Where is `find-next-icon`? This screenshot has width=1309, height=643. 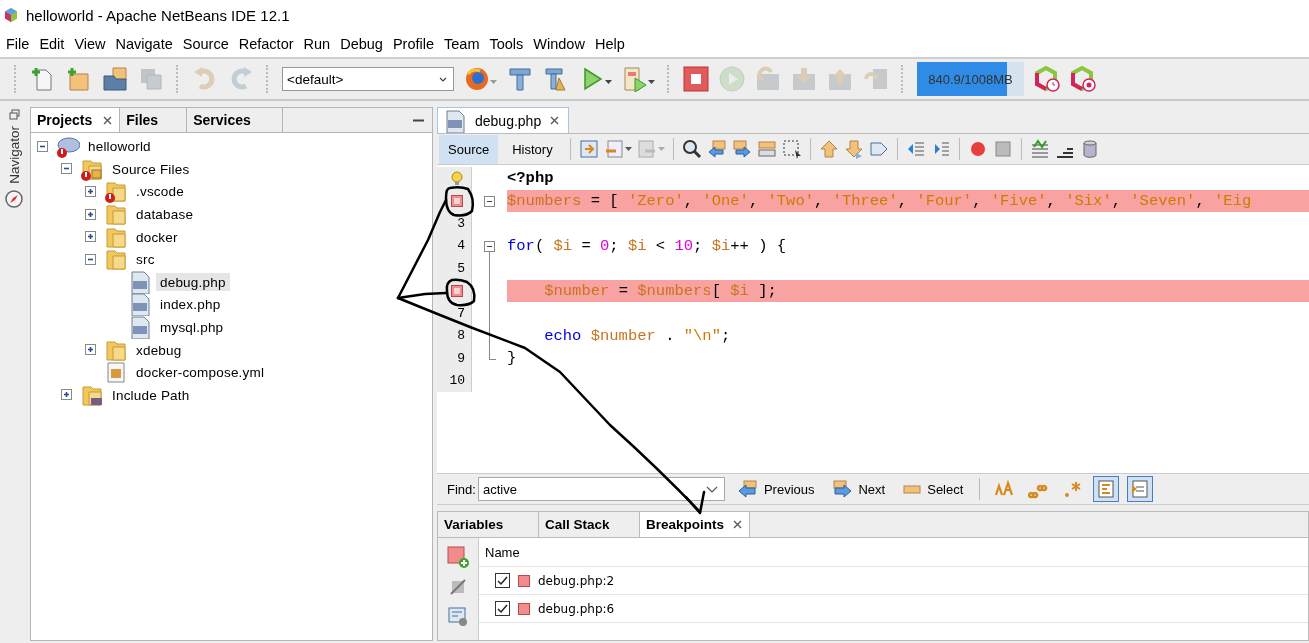
find-next-icon is located at coordinates (741, 149).